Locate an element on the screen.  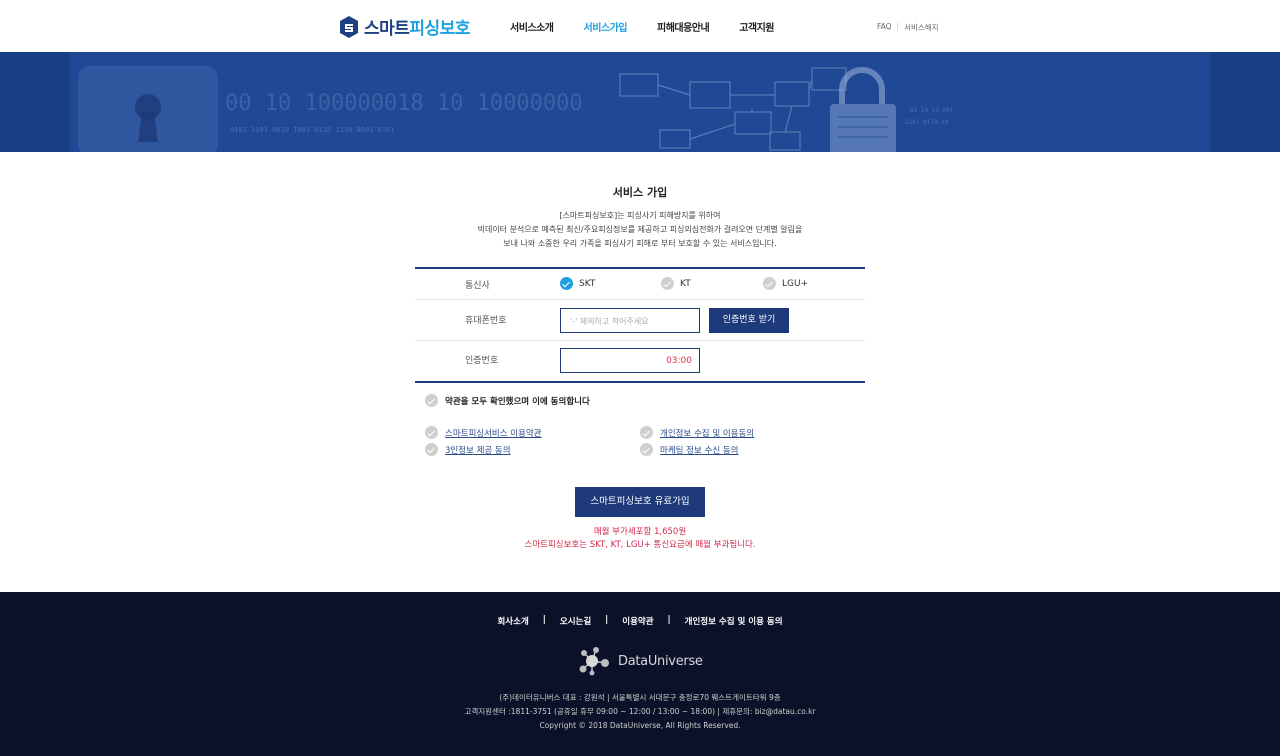
shield-logo-icon is located at coordinates (349, 26).